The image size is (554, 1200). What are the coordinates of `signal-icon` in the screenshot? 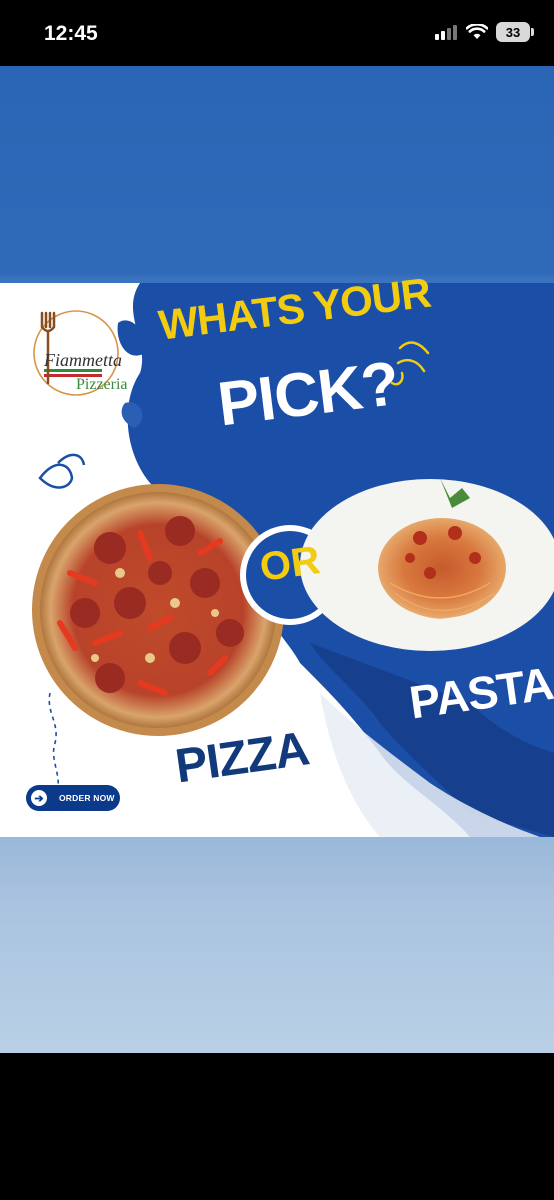 It's located at (446, 32).